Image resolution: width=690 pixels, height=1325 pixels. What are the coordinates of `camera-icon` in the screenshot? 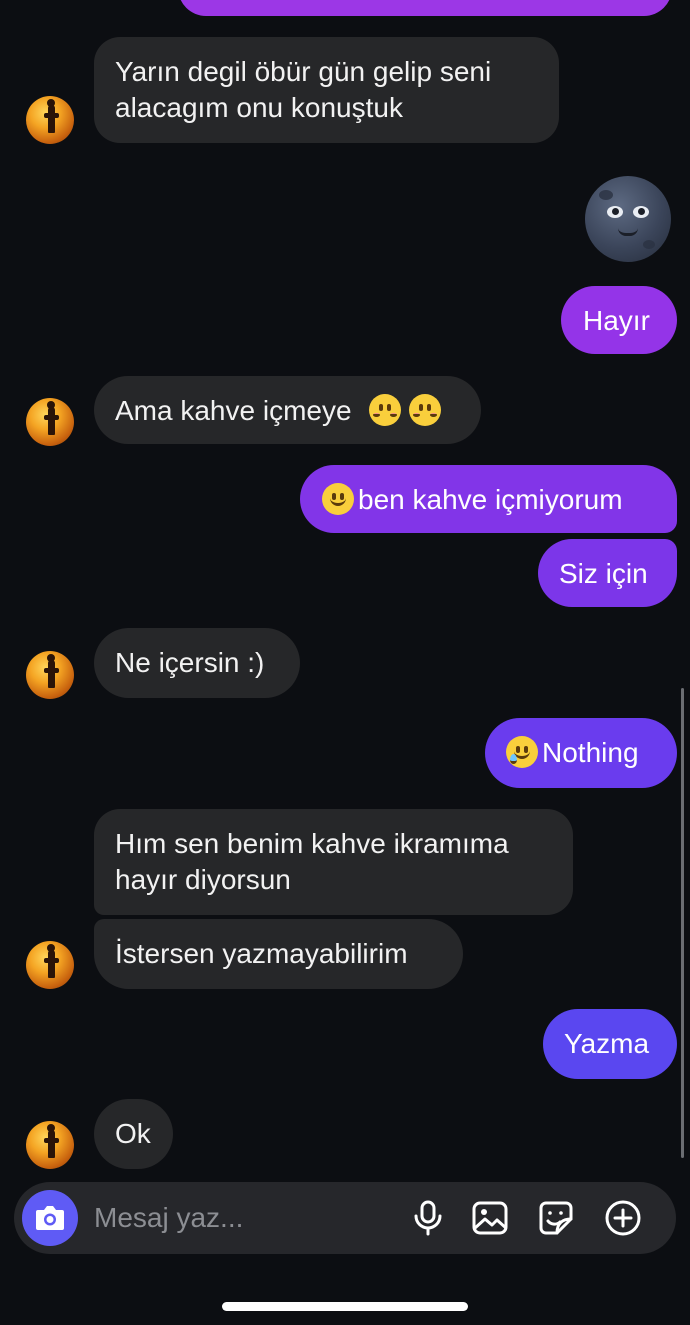 It's located at (50, 1218).